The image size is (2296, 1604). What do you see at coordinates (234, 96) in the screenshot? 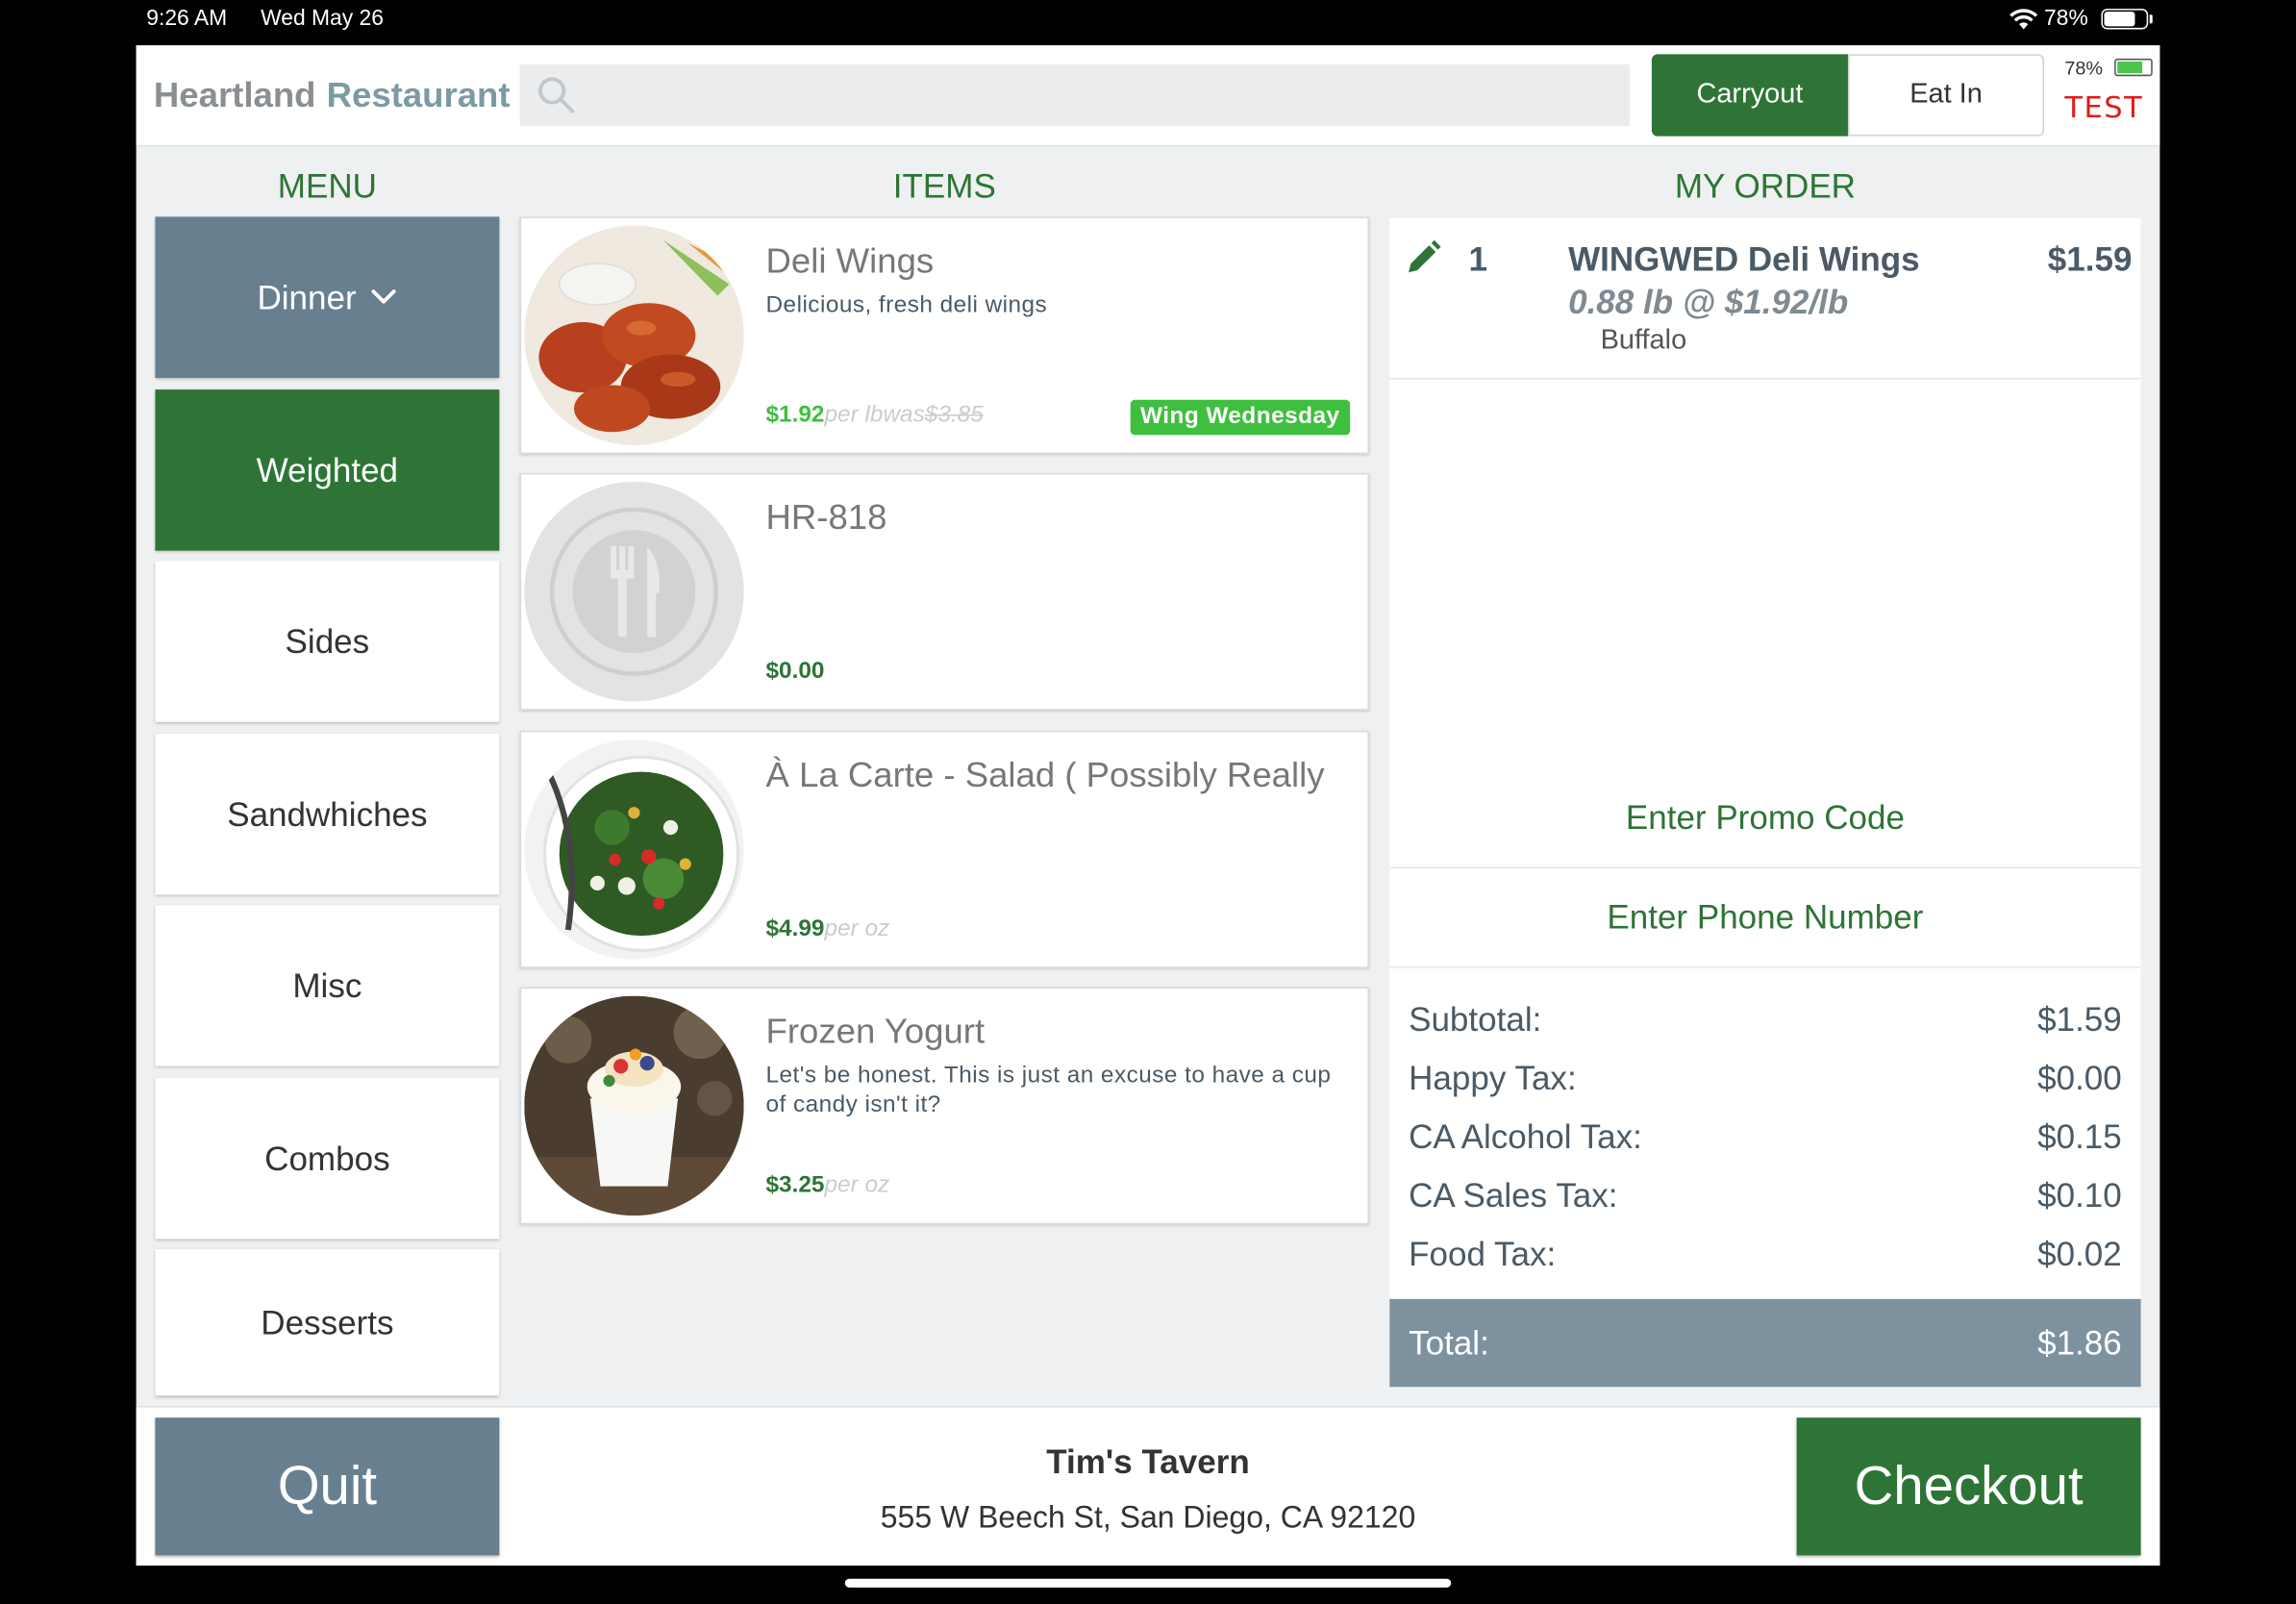
I see `logo-heartland: Heartland` at bounding box center [234, 96].